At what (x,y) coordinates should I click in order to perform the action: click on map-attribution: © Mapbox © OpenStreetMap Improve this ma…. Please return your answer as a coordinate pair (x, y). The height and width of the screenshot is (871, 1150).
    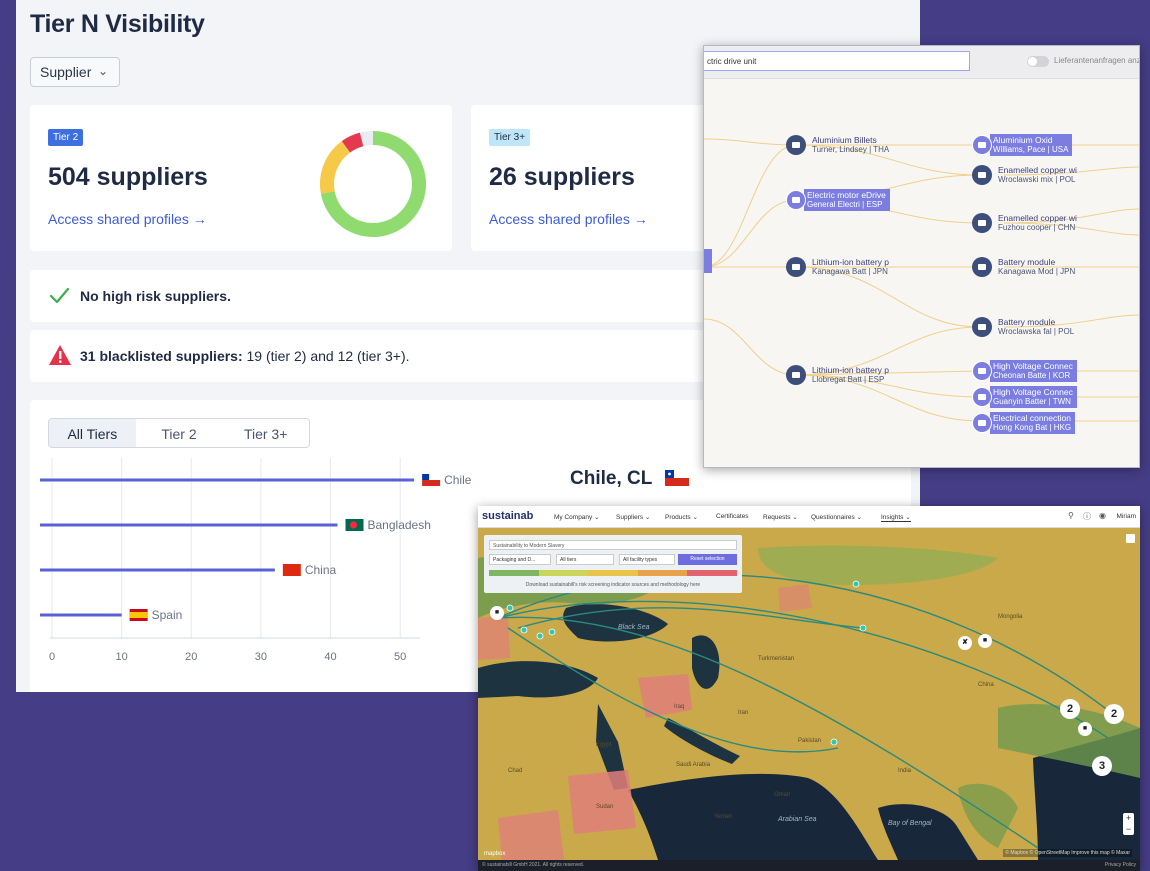
    Looking at the image, I should click on (1067, 853).